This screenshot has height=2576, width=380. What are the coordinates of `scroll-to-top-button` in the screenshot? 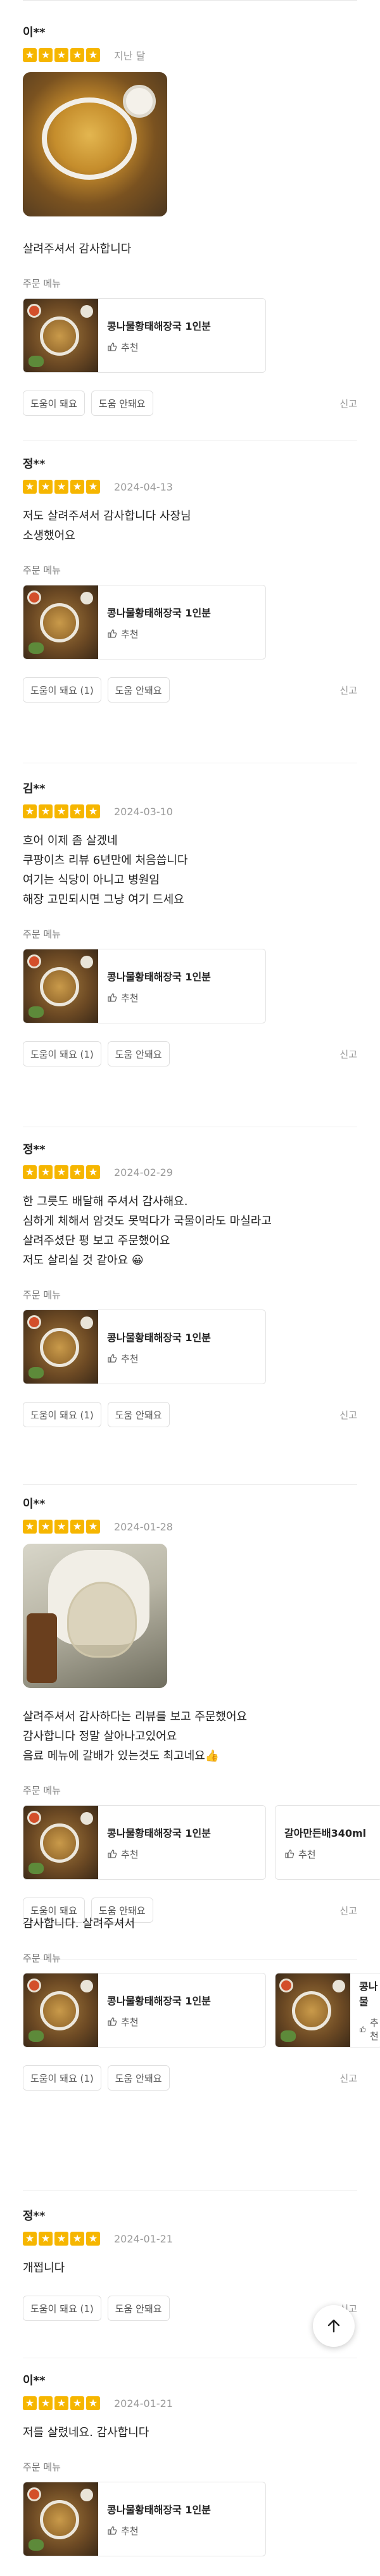 It's located at (334, 2326).